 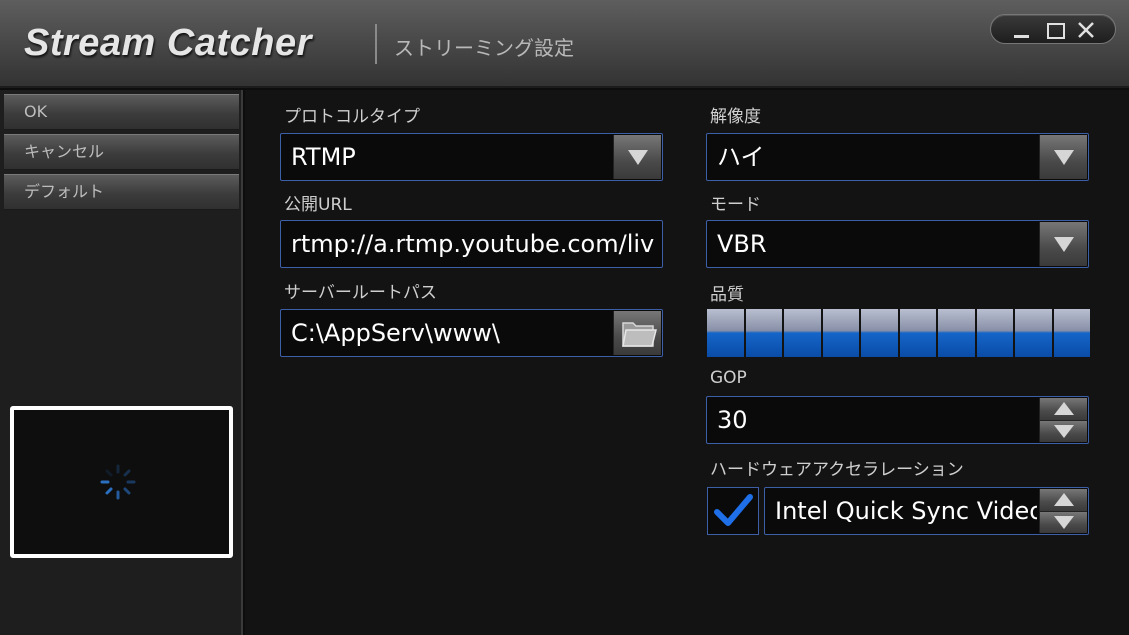 I want to click on hw-accel-select: Intel Quick Sync Video, so click(x=926, y=511).